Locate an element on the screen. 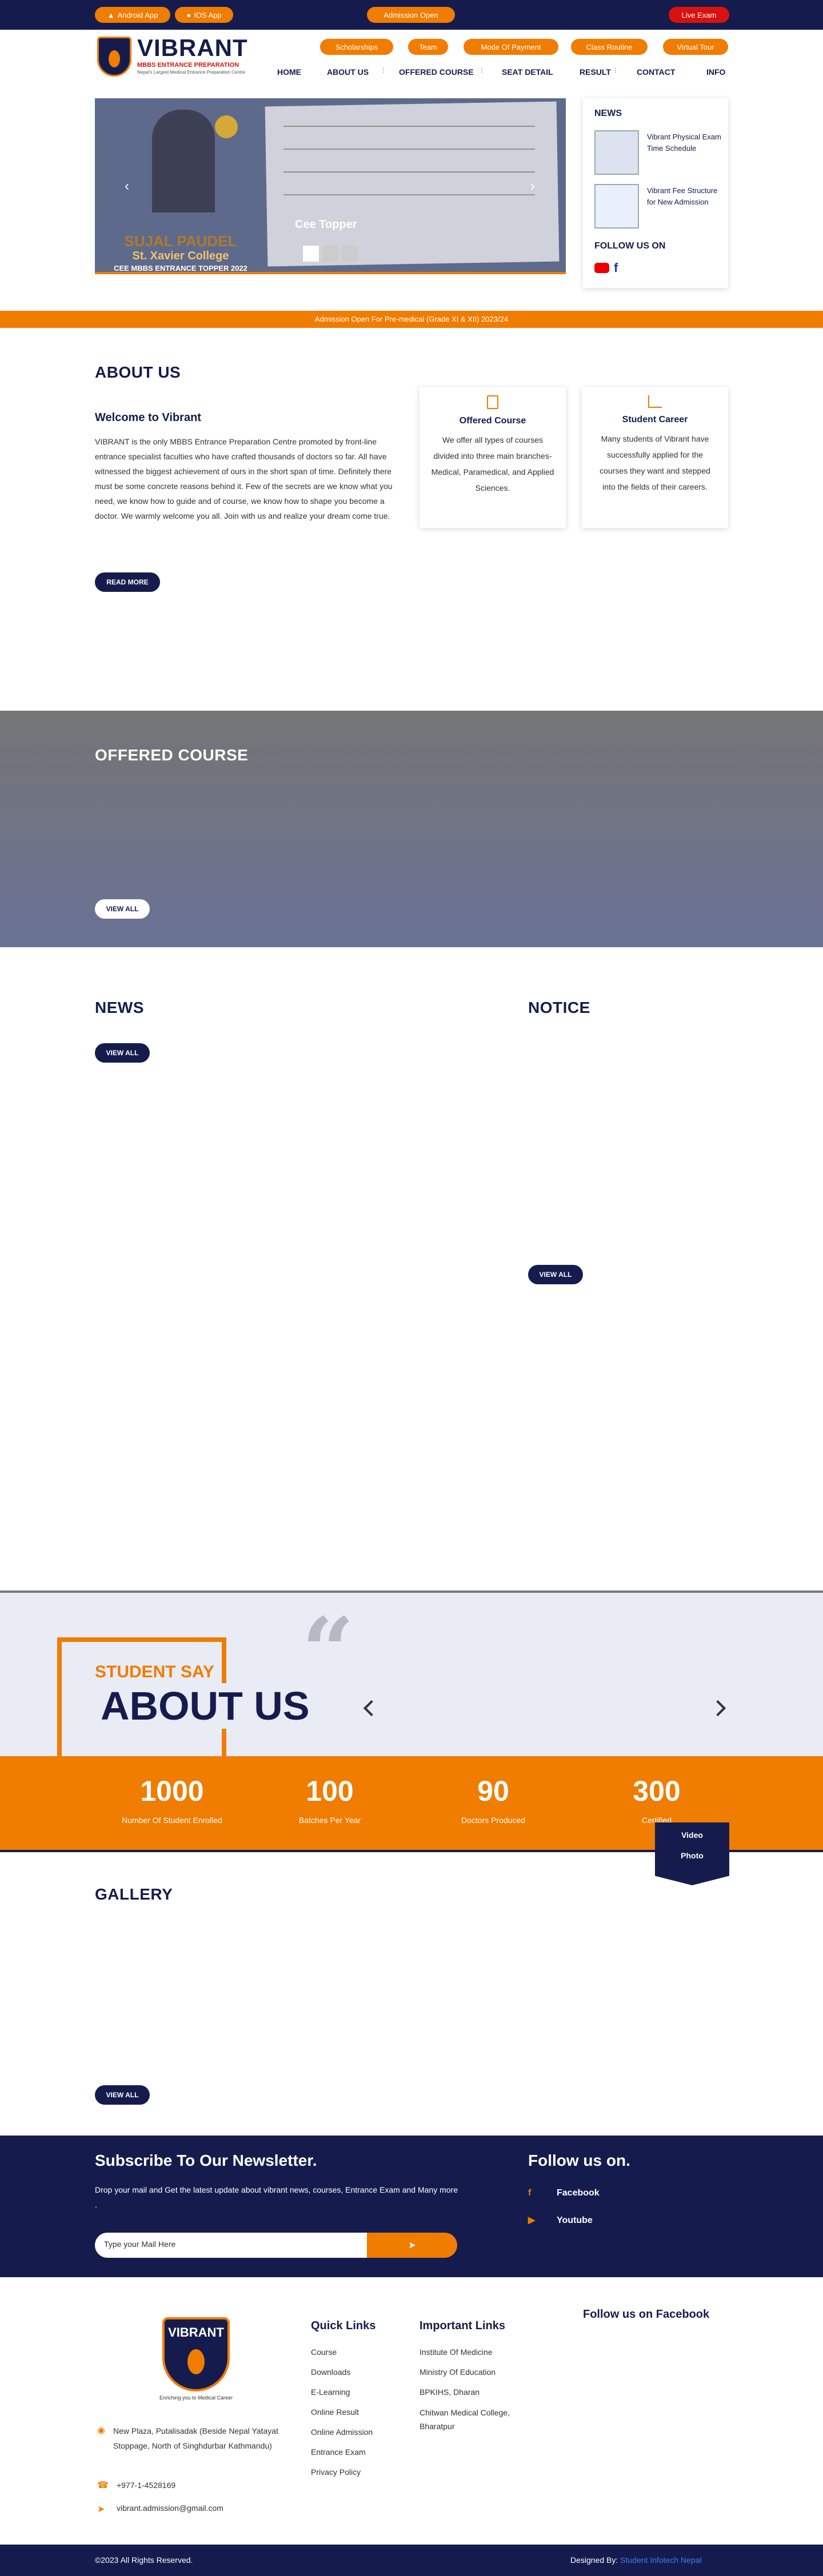 The image size is (823, 2576). slide-caption: Cee Topper is located at coordinates (326, 224).